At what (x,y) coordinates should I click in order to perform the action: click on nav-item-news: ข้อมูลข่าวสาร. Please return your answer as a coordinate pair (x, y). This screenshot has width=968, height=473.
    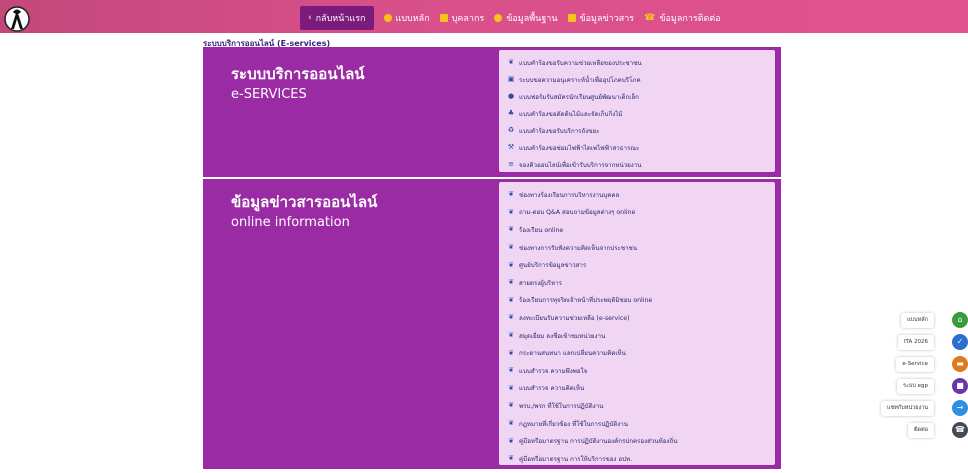
    Looking at the image, I should click on (601, 18).